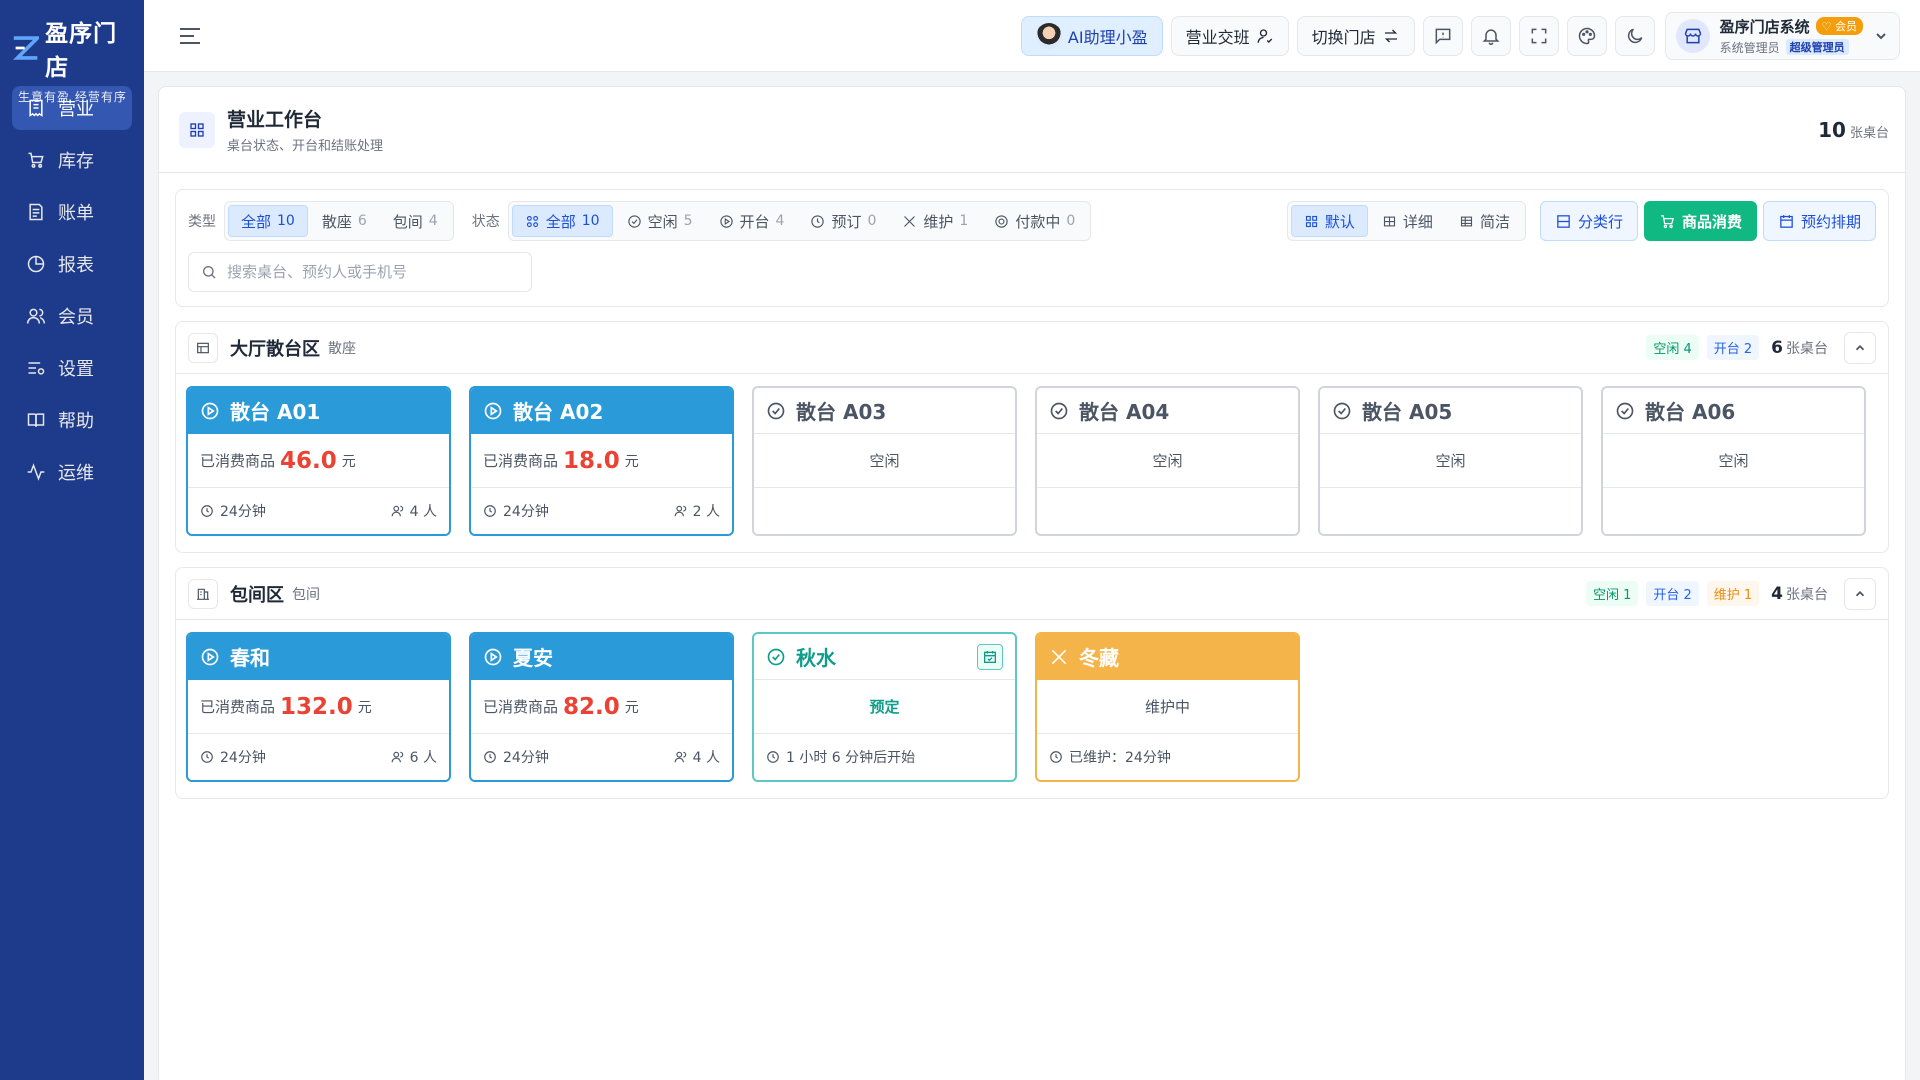  I want to click on status-filter-reserved: 预订 0, so click(843, 221).